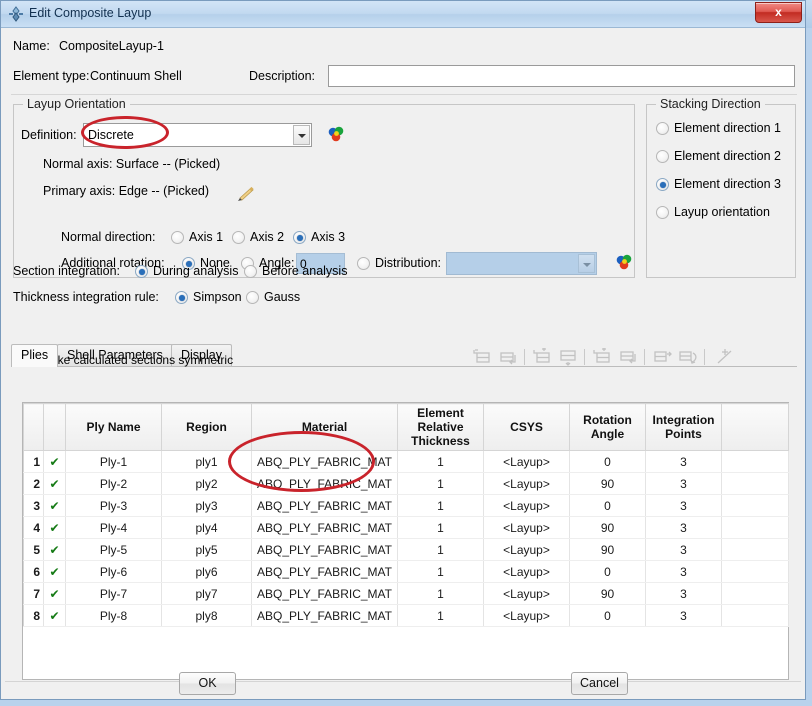 This screenshot has width=812, height=706. Describe the element at coordinates (207, 683) in the screenshot. I see `ok-button: OK` at that location.